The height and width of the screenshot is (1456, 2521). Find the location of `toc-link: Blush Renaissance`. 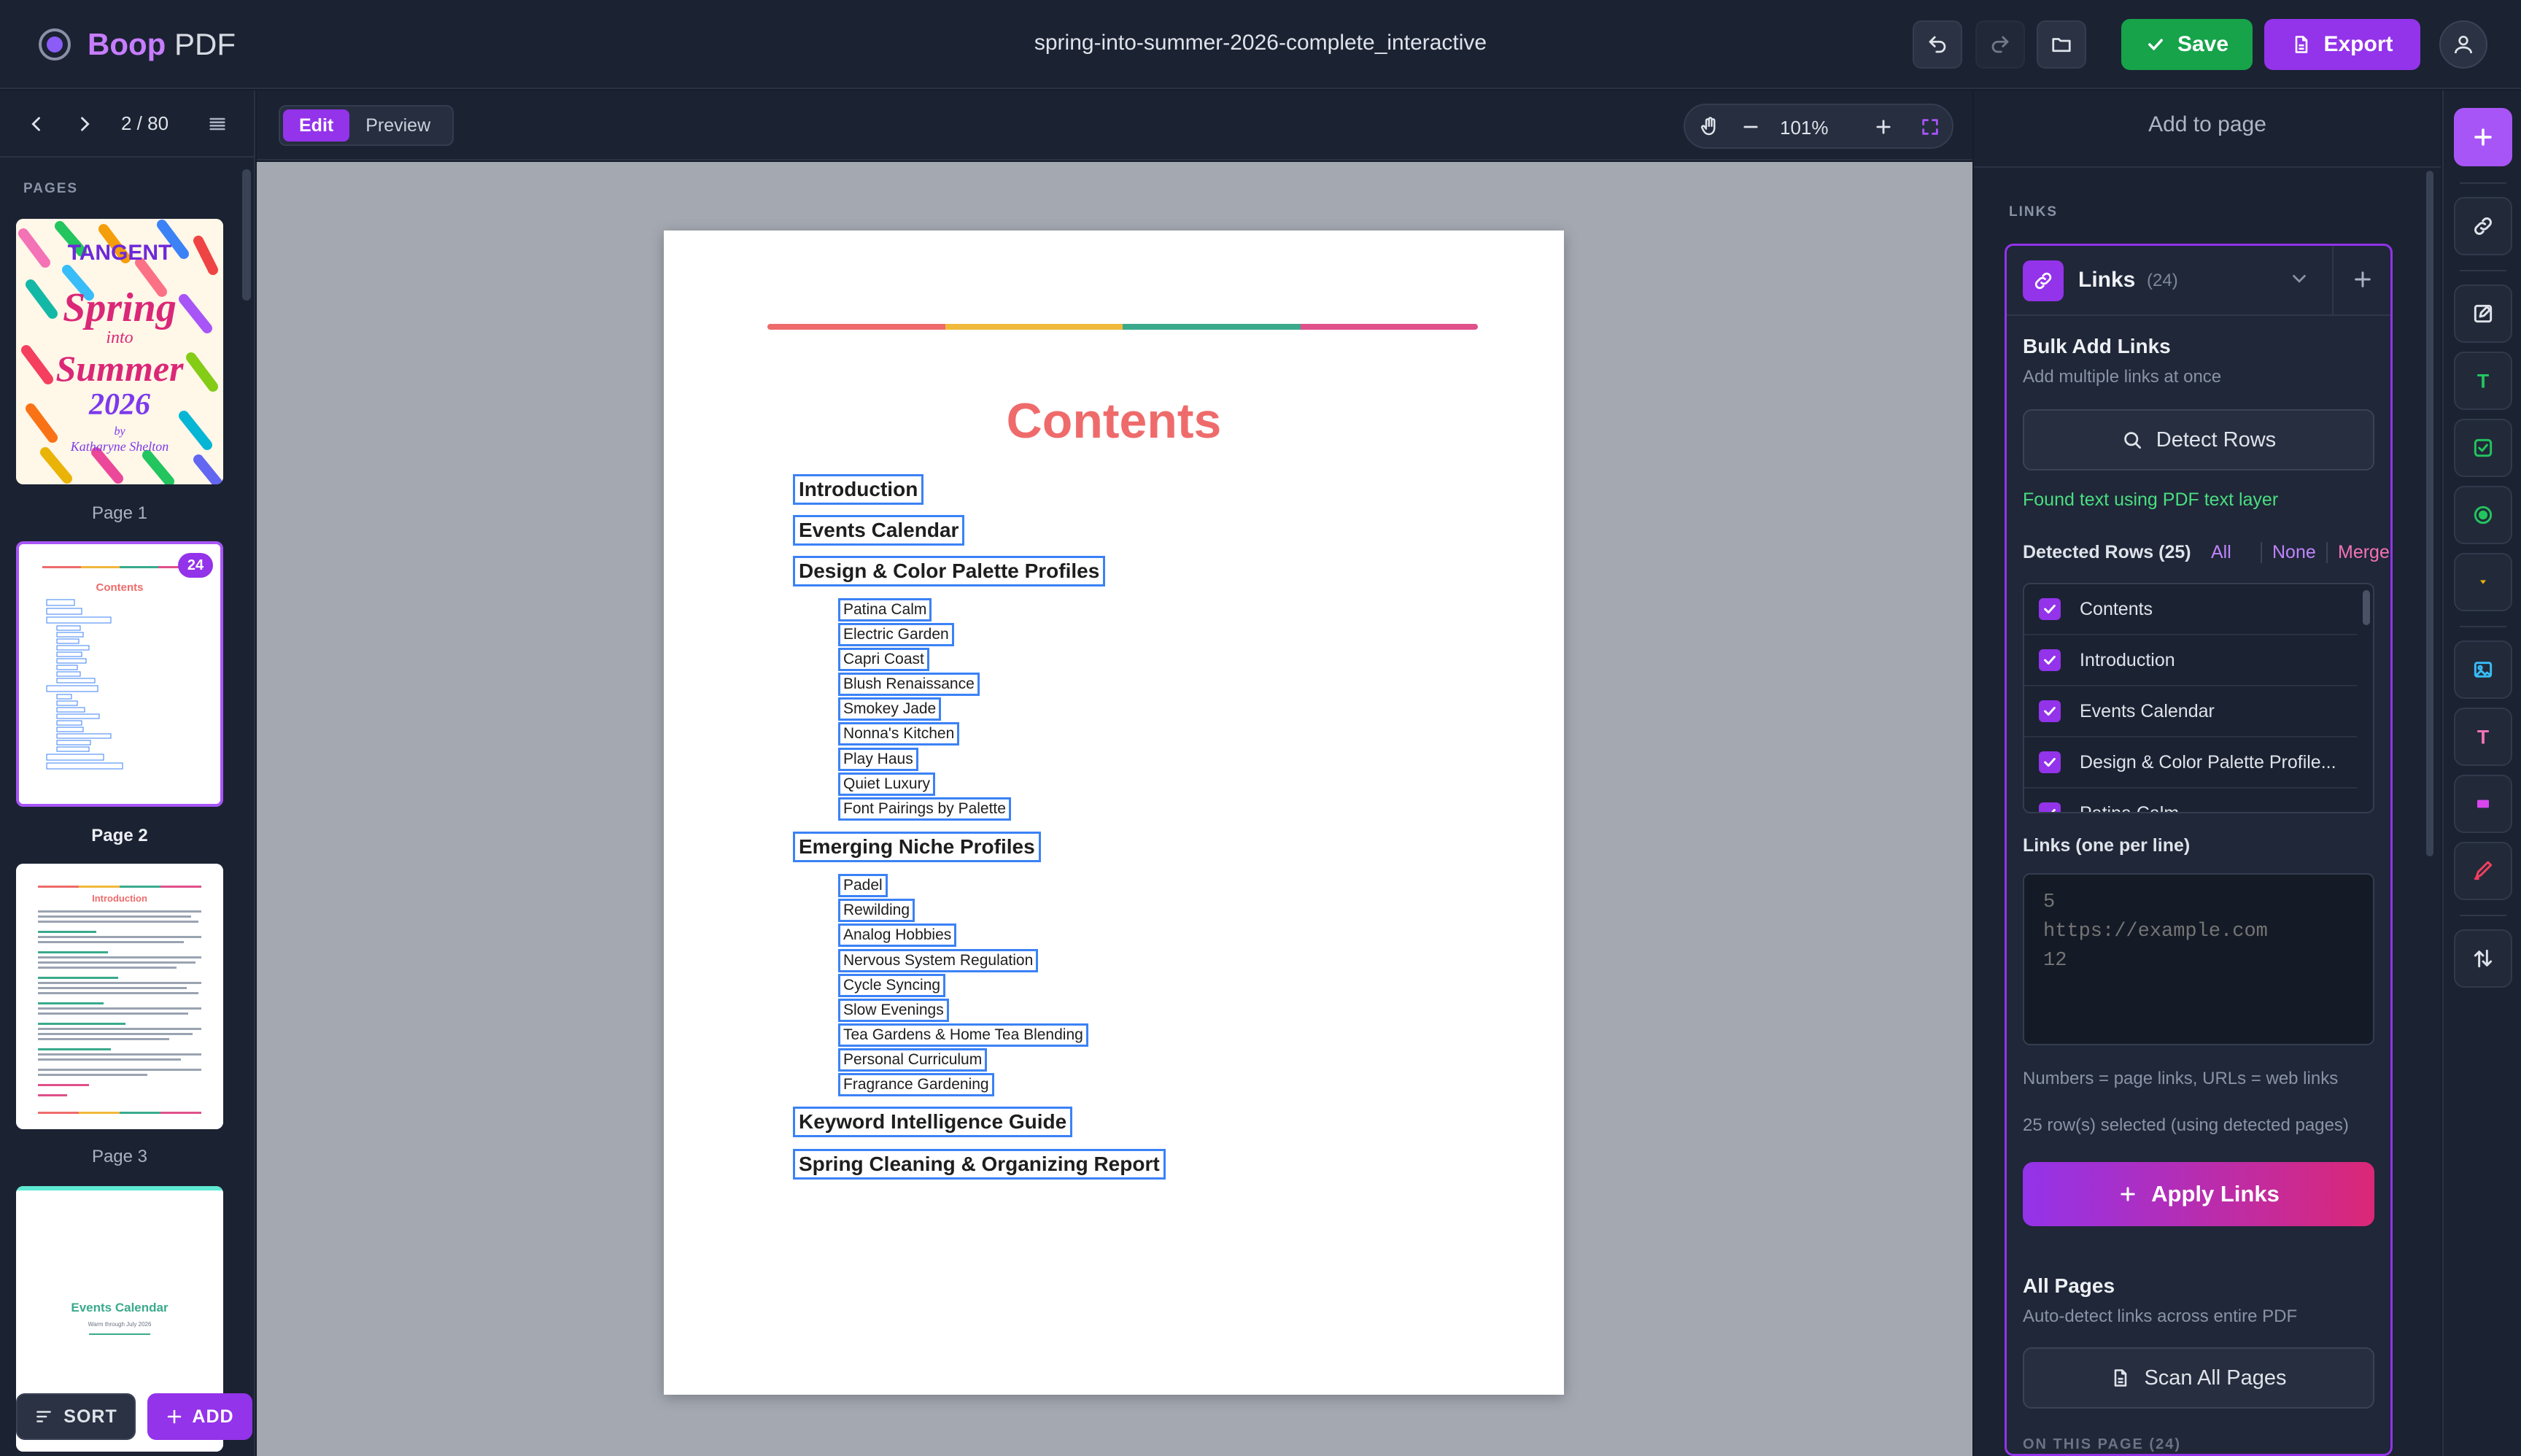

toc-link: Blush Renaissance is located at coordinates (909, 684).